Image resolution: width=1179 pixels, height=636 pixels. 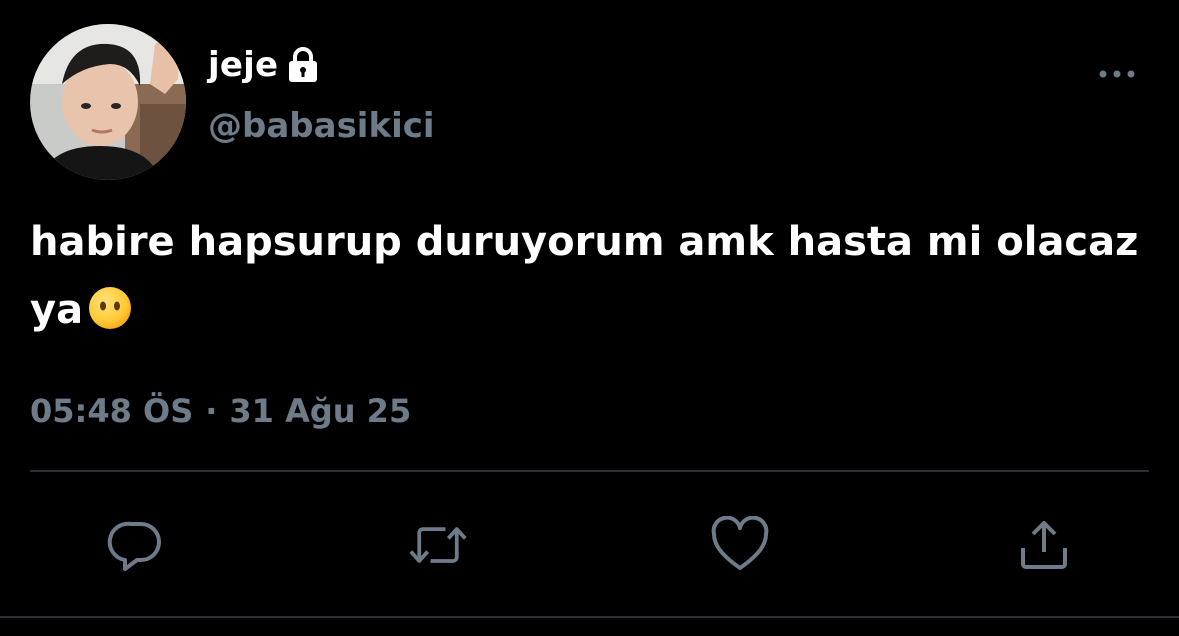 I want to click on divider, so click(x=589, y=471).